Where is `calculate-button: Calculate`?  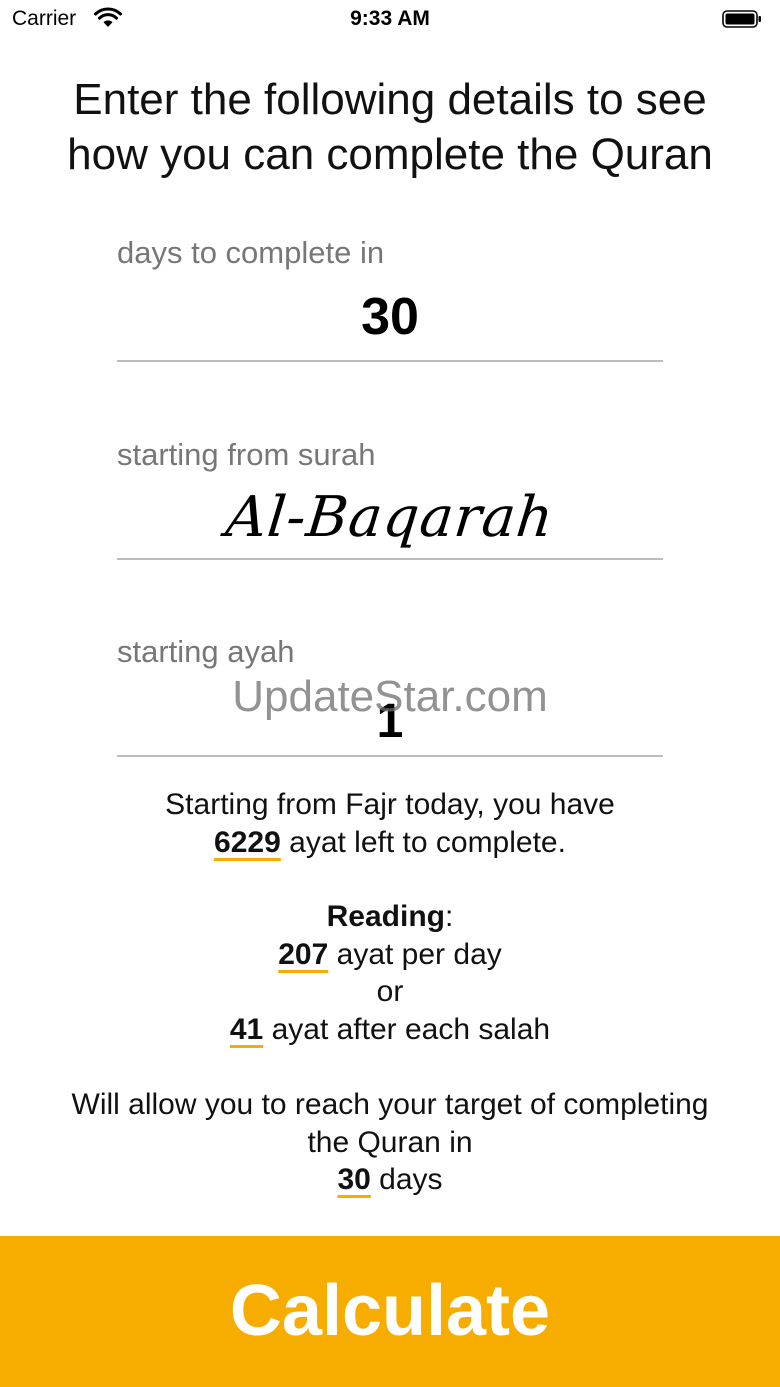
calculate-button: Calculate is located at coordinates (390, 1311).